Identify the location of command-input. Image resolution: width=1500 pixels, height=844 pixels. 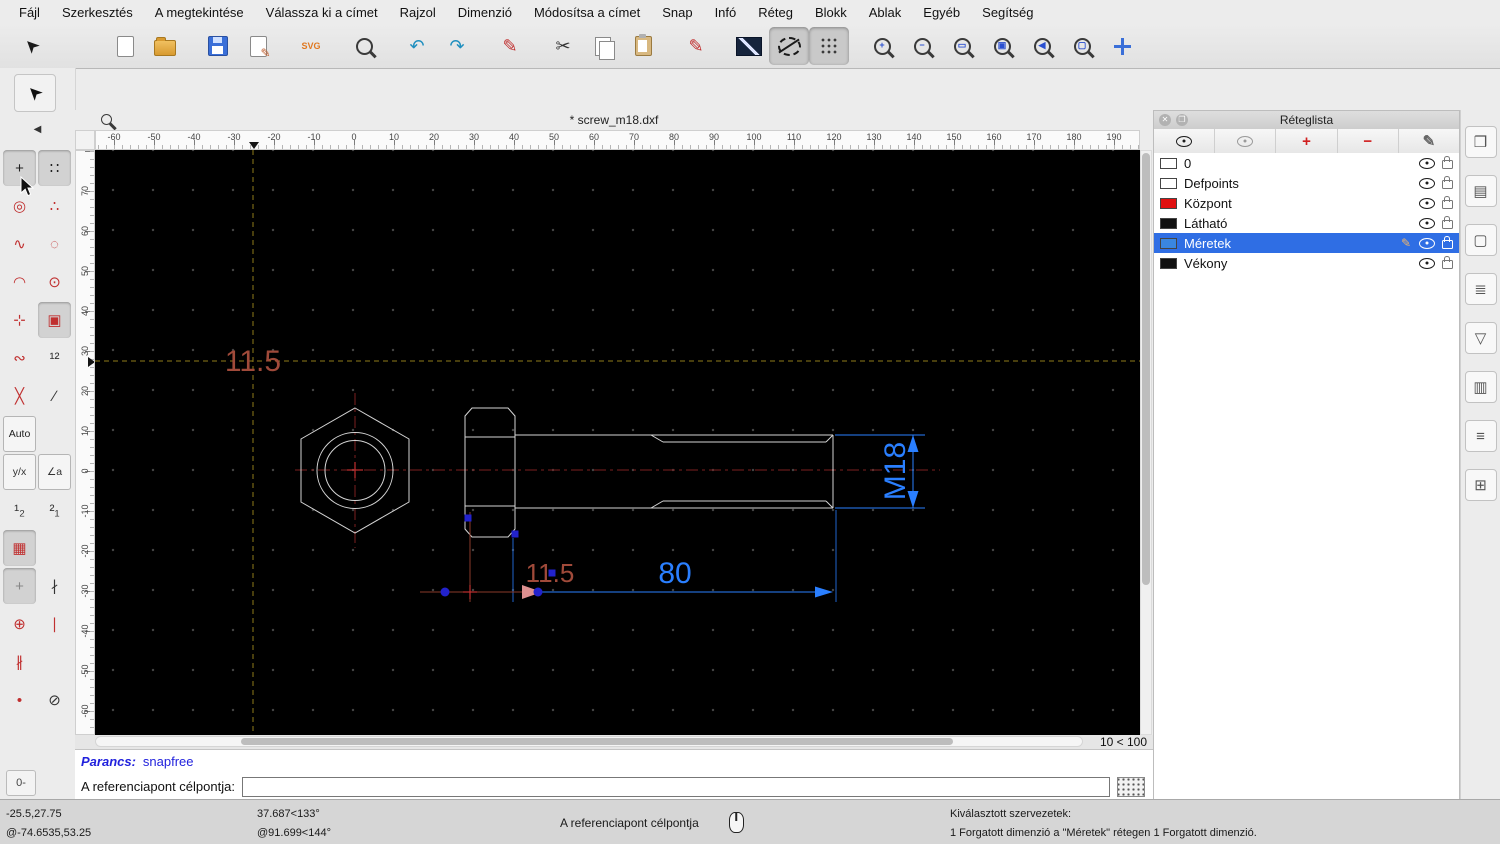
(675, 786).